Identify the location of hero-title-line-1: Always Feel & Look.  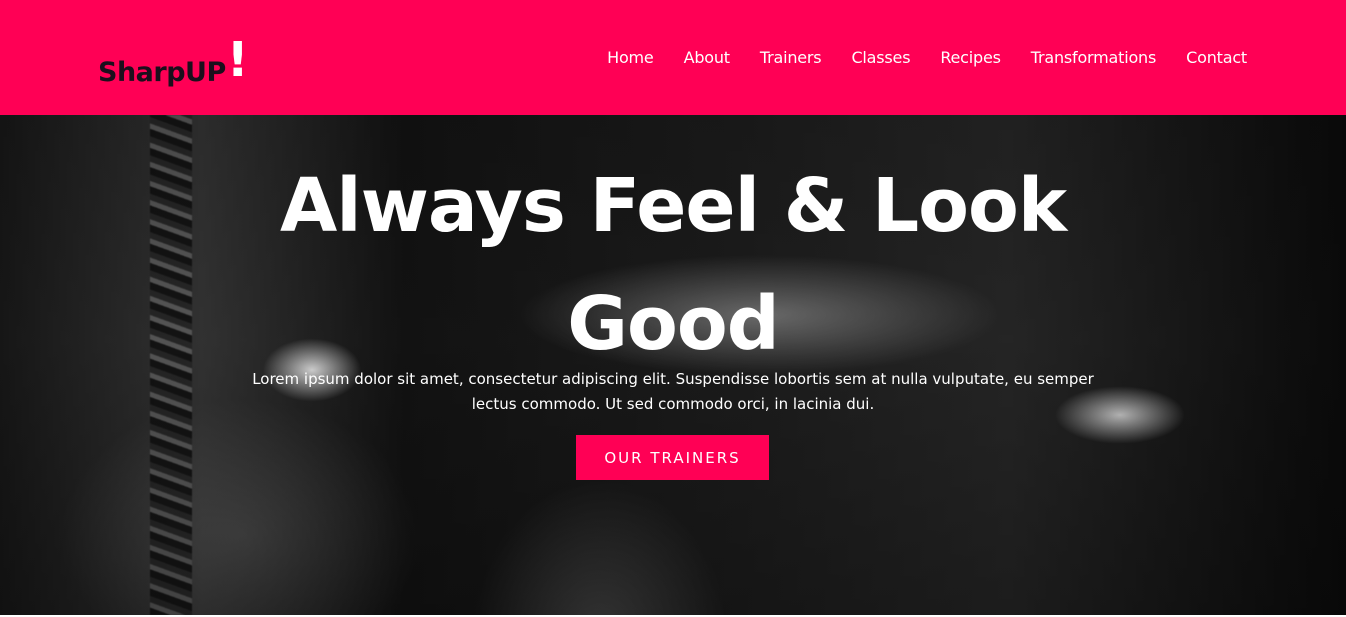
(673, 206).